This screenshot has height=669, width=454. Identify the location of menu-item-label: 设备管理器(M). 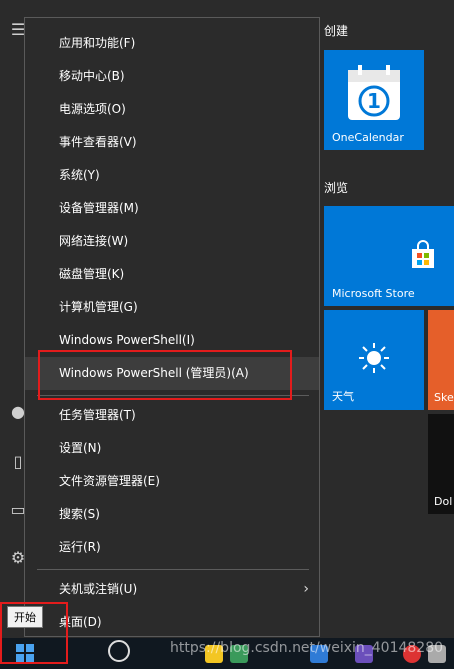
(99, 208).